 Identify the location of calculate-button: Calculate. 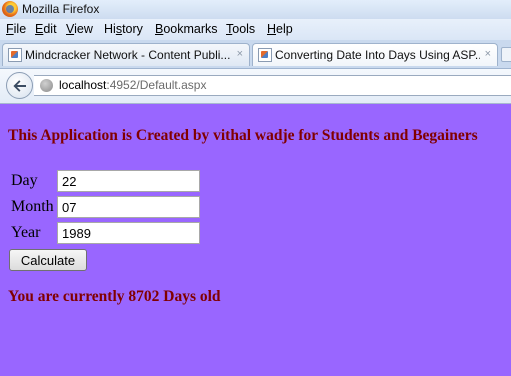
(48, 260).